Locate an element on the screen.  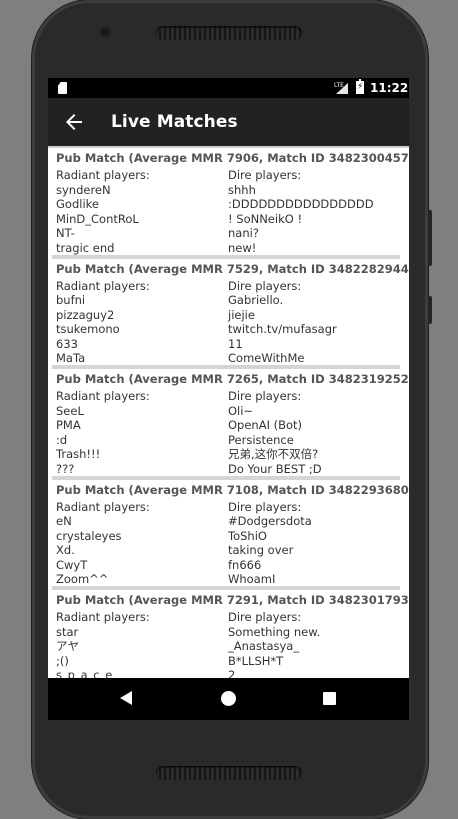
radiant-player-name: star is located at coordinates (67, 631).